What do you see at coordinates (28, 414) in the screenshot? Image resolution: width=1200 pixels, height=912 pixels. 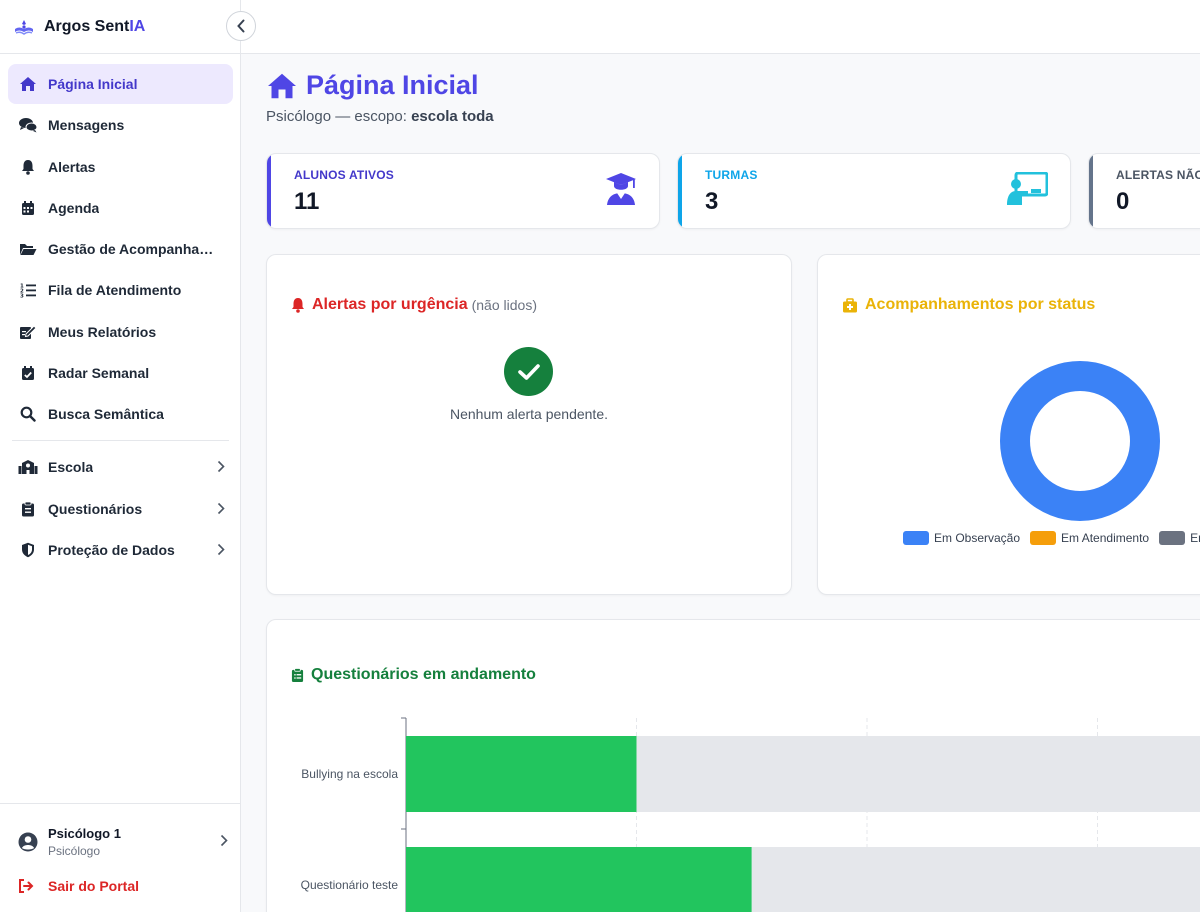 I see `search-icon` at bounding box center [28, 414].